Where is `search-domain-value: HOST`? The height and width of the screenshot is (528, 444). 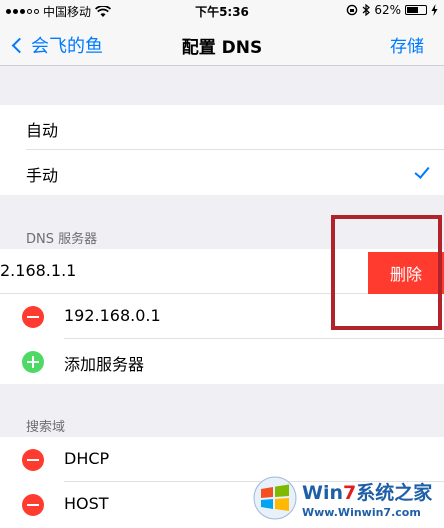
search-domain-value: HOST is located at coordinates (86, 503).